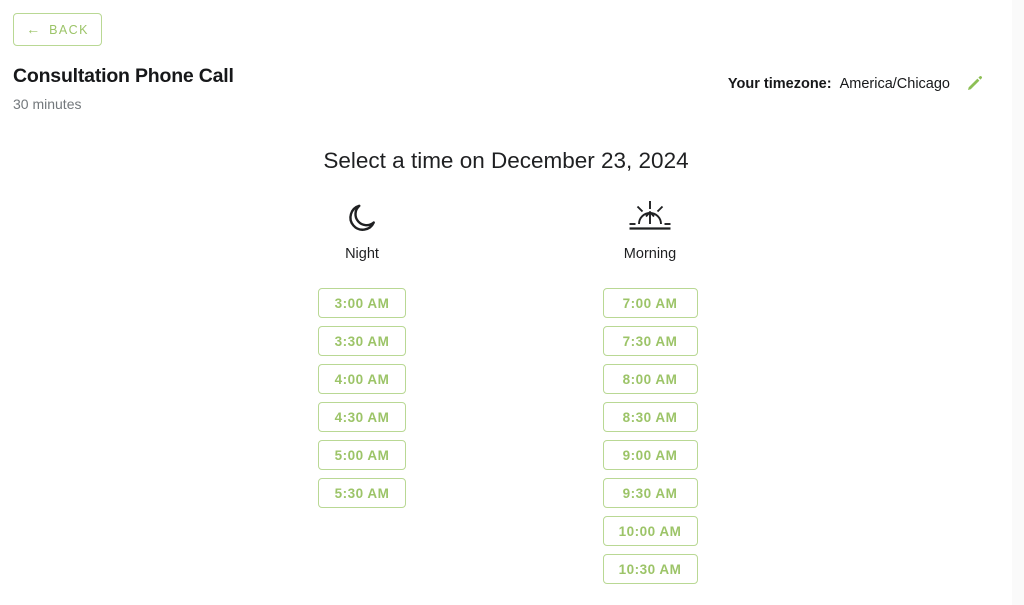 This screenshot has width=1024, height=605. Describe the element at coordinates (47, 104) in the screenshot. I see `event-duration: 30 minutes` at that location.